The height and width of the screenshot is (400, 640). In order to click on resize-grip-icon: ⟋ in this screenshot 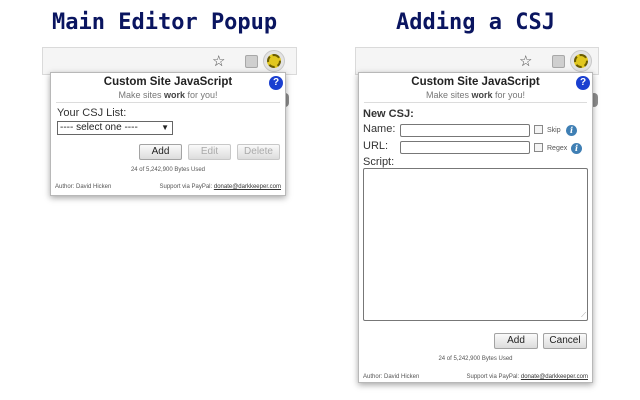, I will do `click(583, 315)`.